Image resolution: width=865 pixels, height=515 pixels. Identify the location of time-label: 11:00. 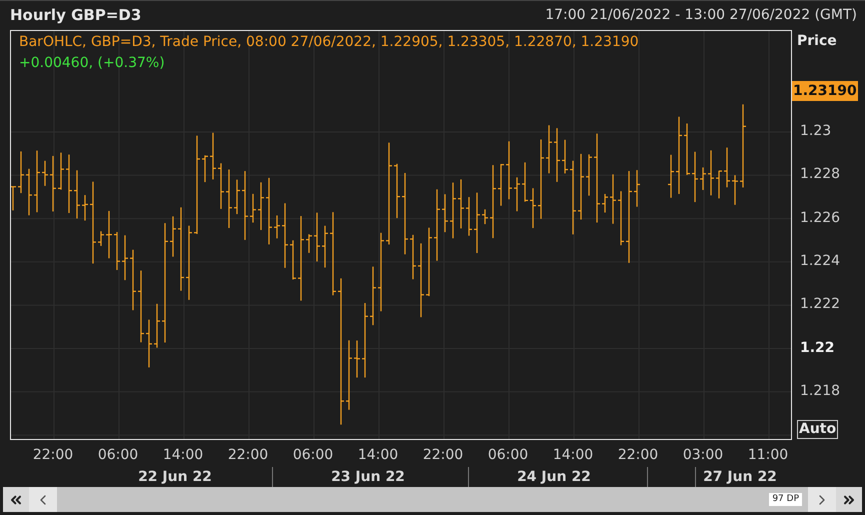
(768, 455).